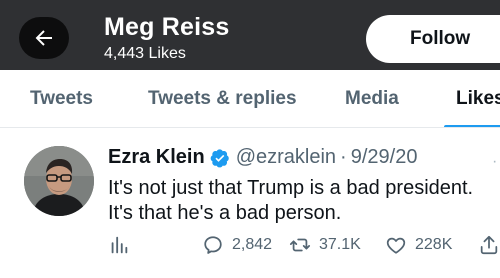 The height and width of the screenshot is (278, 500). What do you see at coordinates (156, 157) in the screenshot?
I see `author-name: Ezra Klein` at bounding box center [156, 157].